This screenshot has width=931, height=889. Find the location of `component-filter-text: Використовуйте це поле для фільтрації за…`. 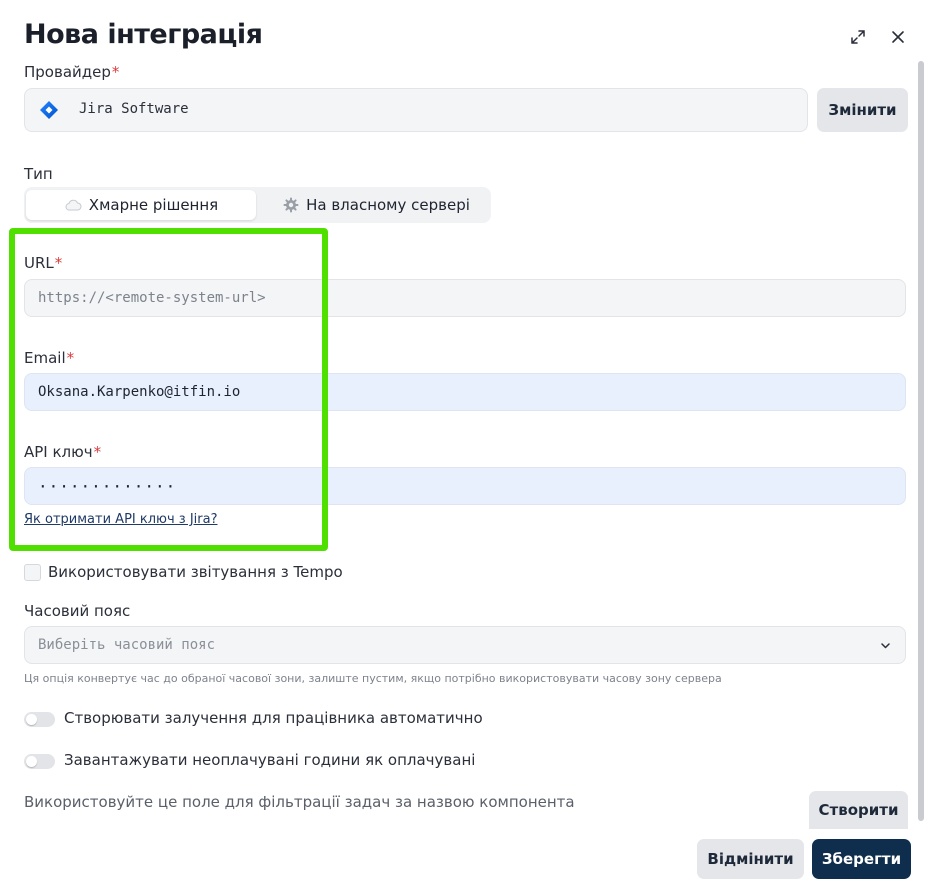

component-filter-text: Використовуйте це поле для фільтрації за… is located at coordinates (299, 802).